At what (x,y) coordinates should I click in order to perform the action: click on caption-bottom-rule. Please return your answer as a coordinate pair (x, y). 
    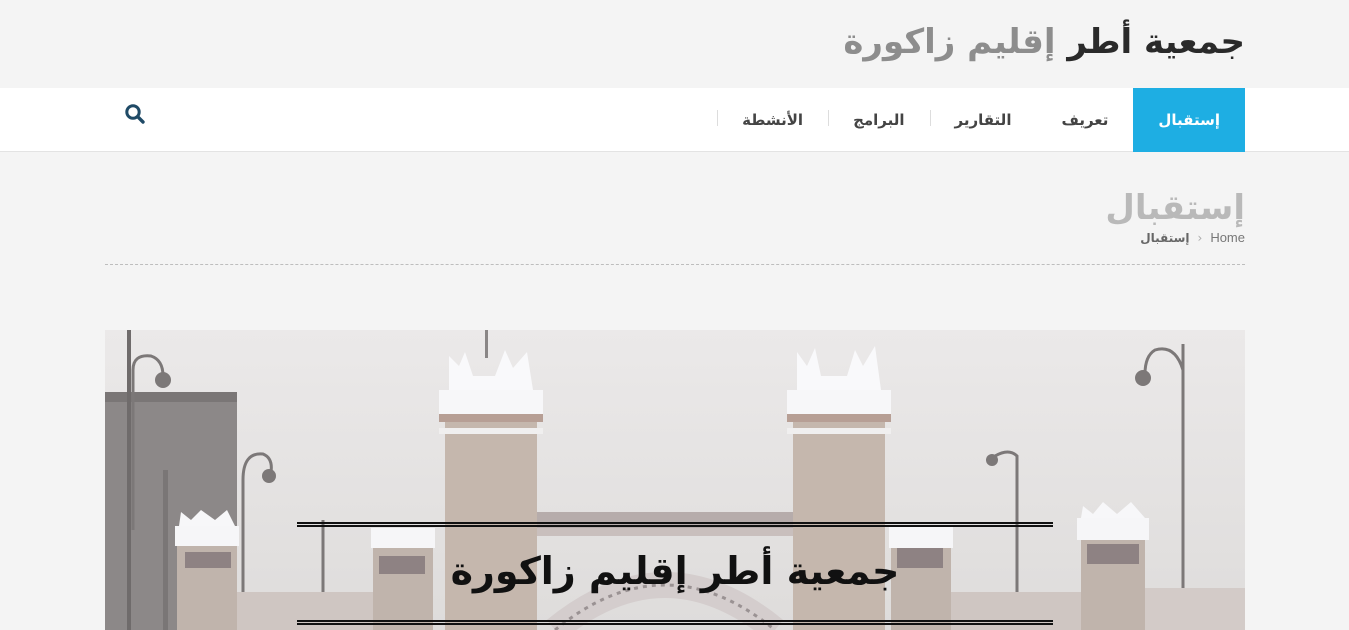
    Looking at the image, I should click on (675, 622).